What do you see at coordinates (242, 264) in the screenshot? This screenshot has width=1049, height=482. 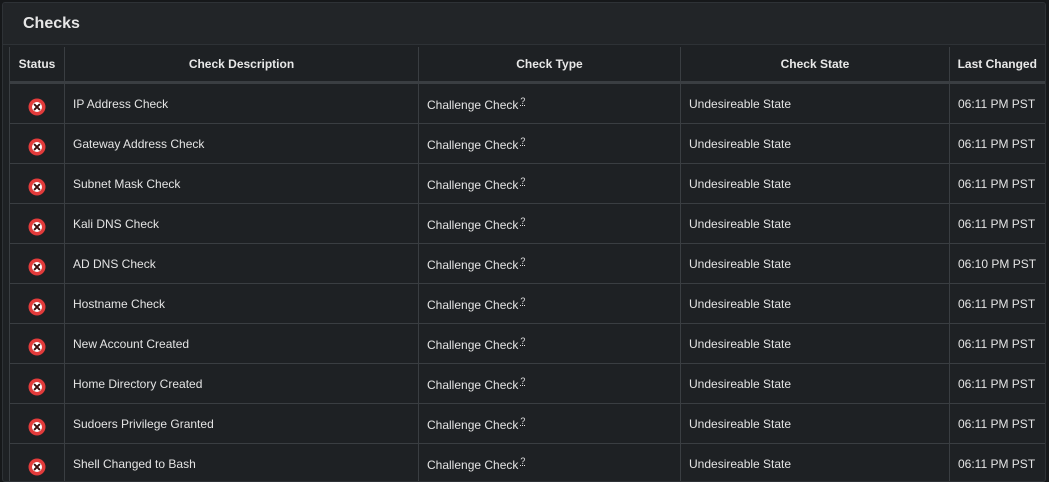 I see `check-description: AD DNS Check` at bounding box center [242, 264].